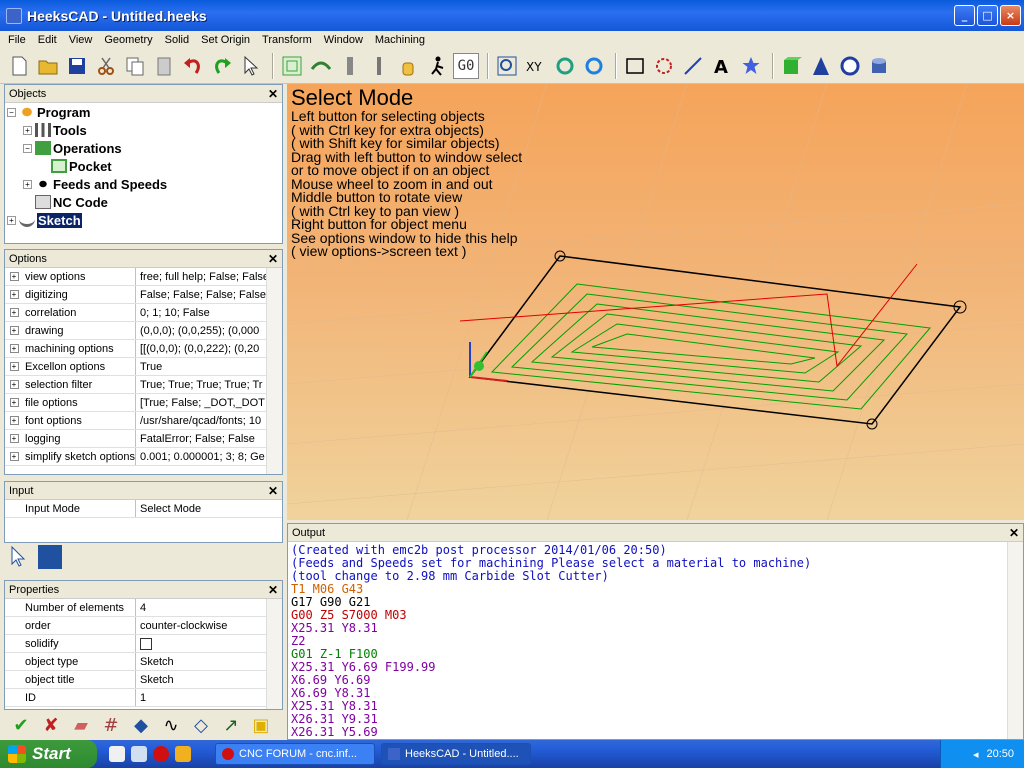 Image resolution: width=1024 pixels, height=768 pixels. Describe the element at coordinates (143, 166) in the screenshot. I see `tree-item-pocket: Pocket` at that location.